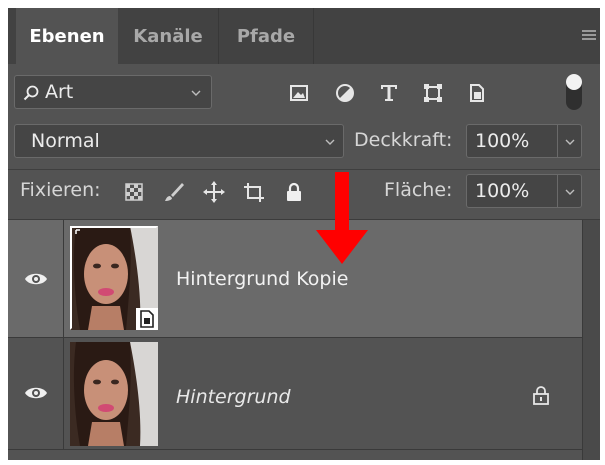  What do you see at coordinates (433, 93) in the screenshot?
I see `shape-layer-filter-icon` at bounding box center [433, 93].